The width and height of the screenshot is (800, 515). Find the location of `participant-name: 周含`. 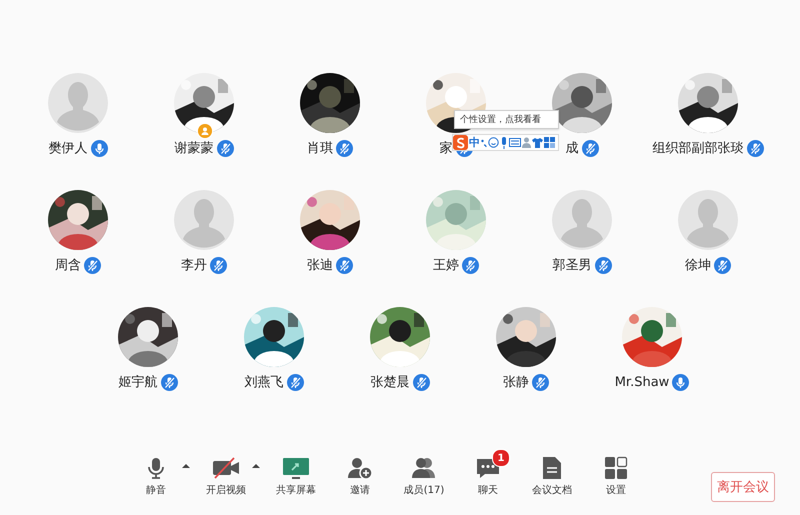

participant-name: 周含 is located at coordinates (68, 265).